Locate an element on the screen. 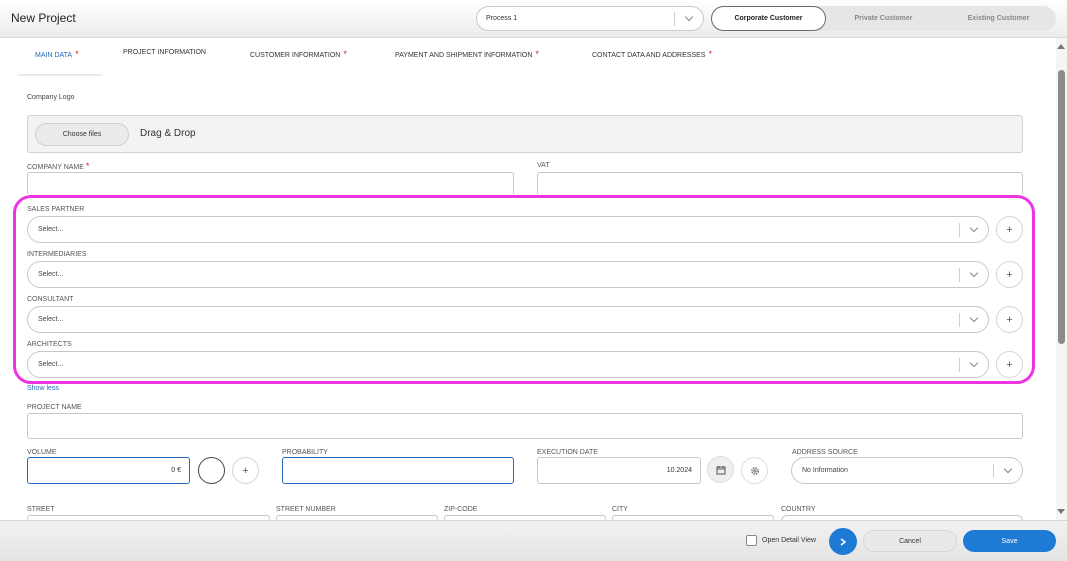 This screenshot has height=561, width=1067. zip-code-label: ZIP-CODE is located at coordinates (461, 509).